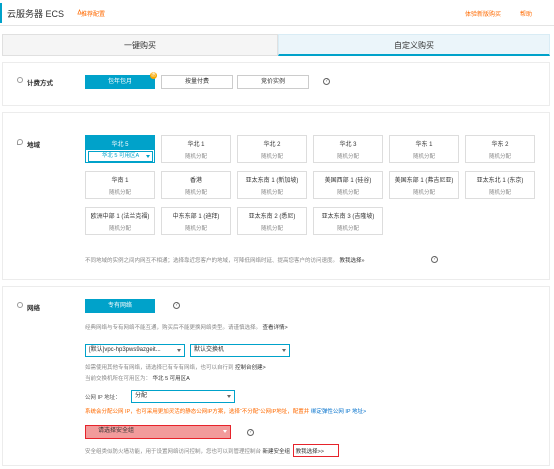 This screenshot has height=469, width=554. What do you see at coordinates (20, 80) in the screenshot?
I see `billing-icon` at bounding box center [20, 80].